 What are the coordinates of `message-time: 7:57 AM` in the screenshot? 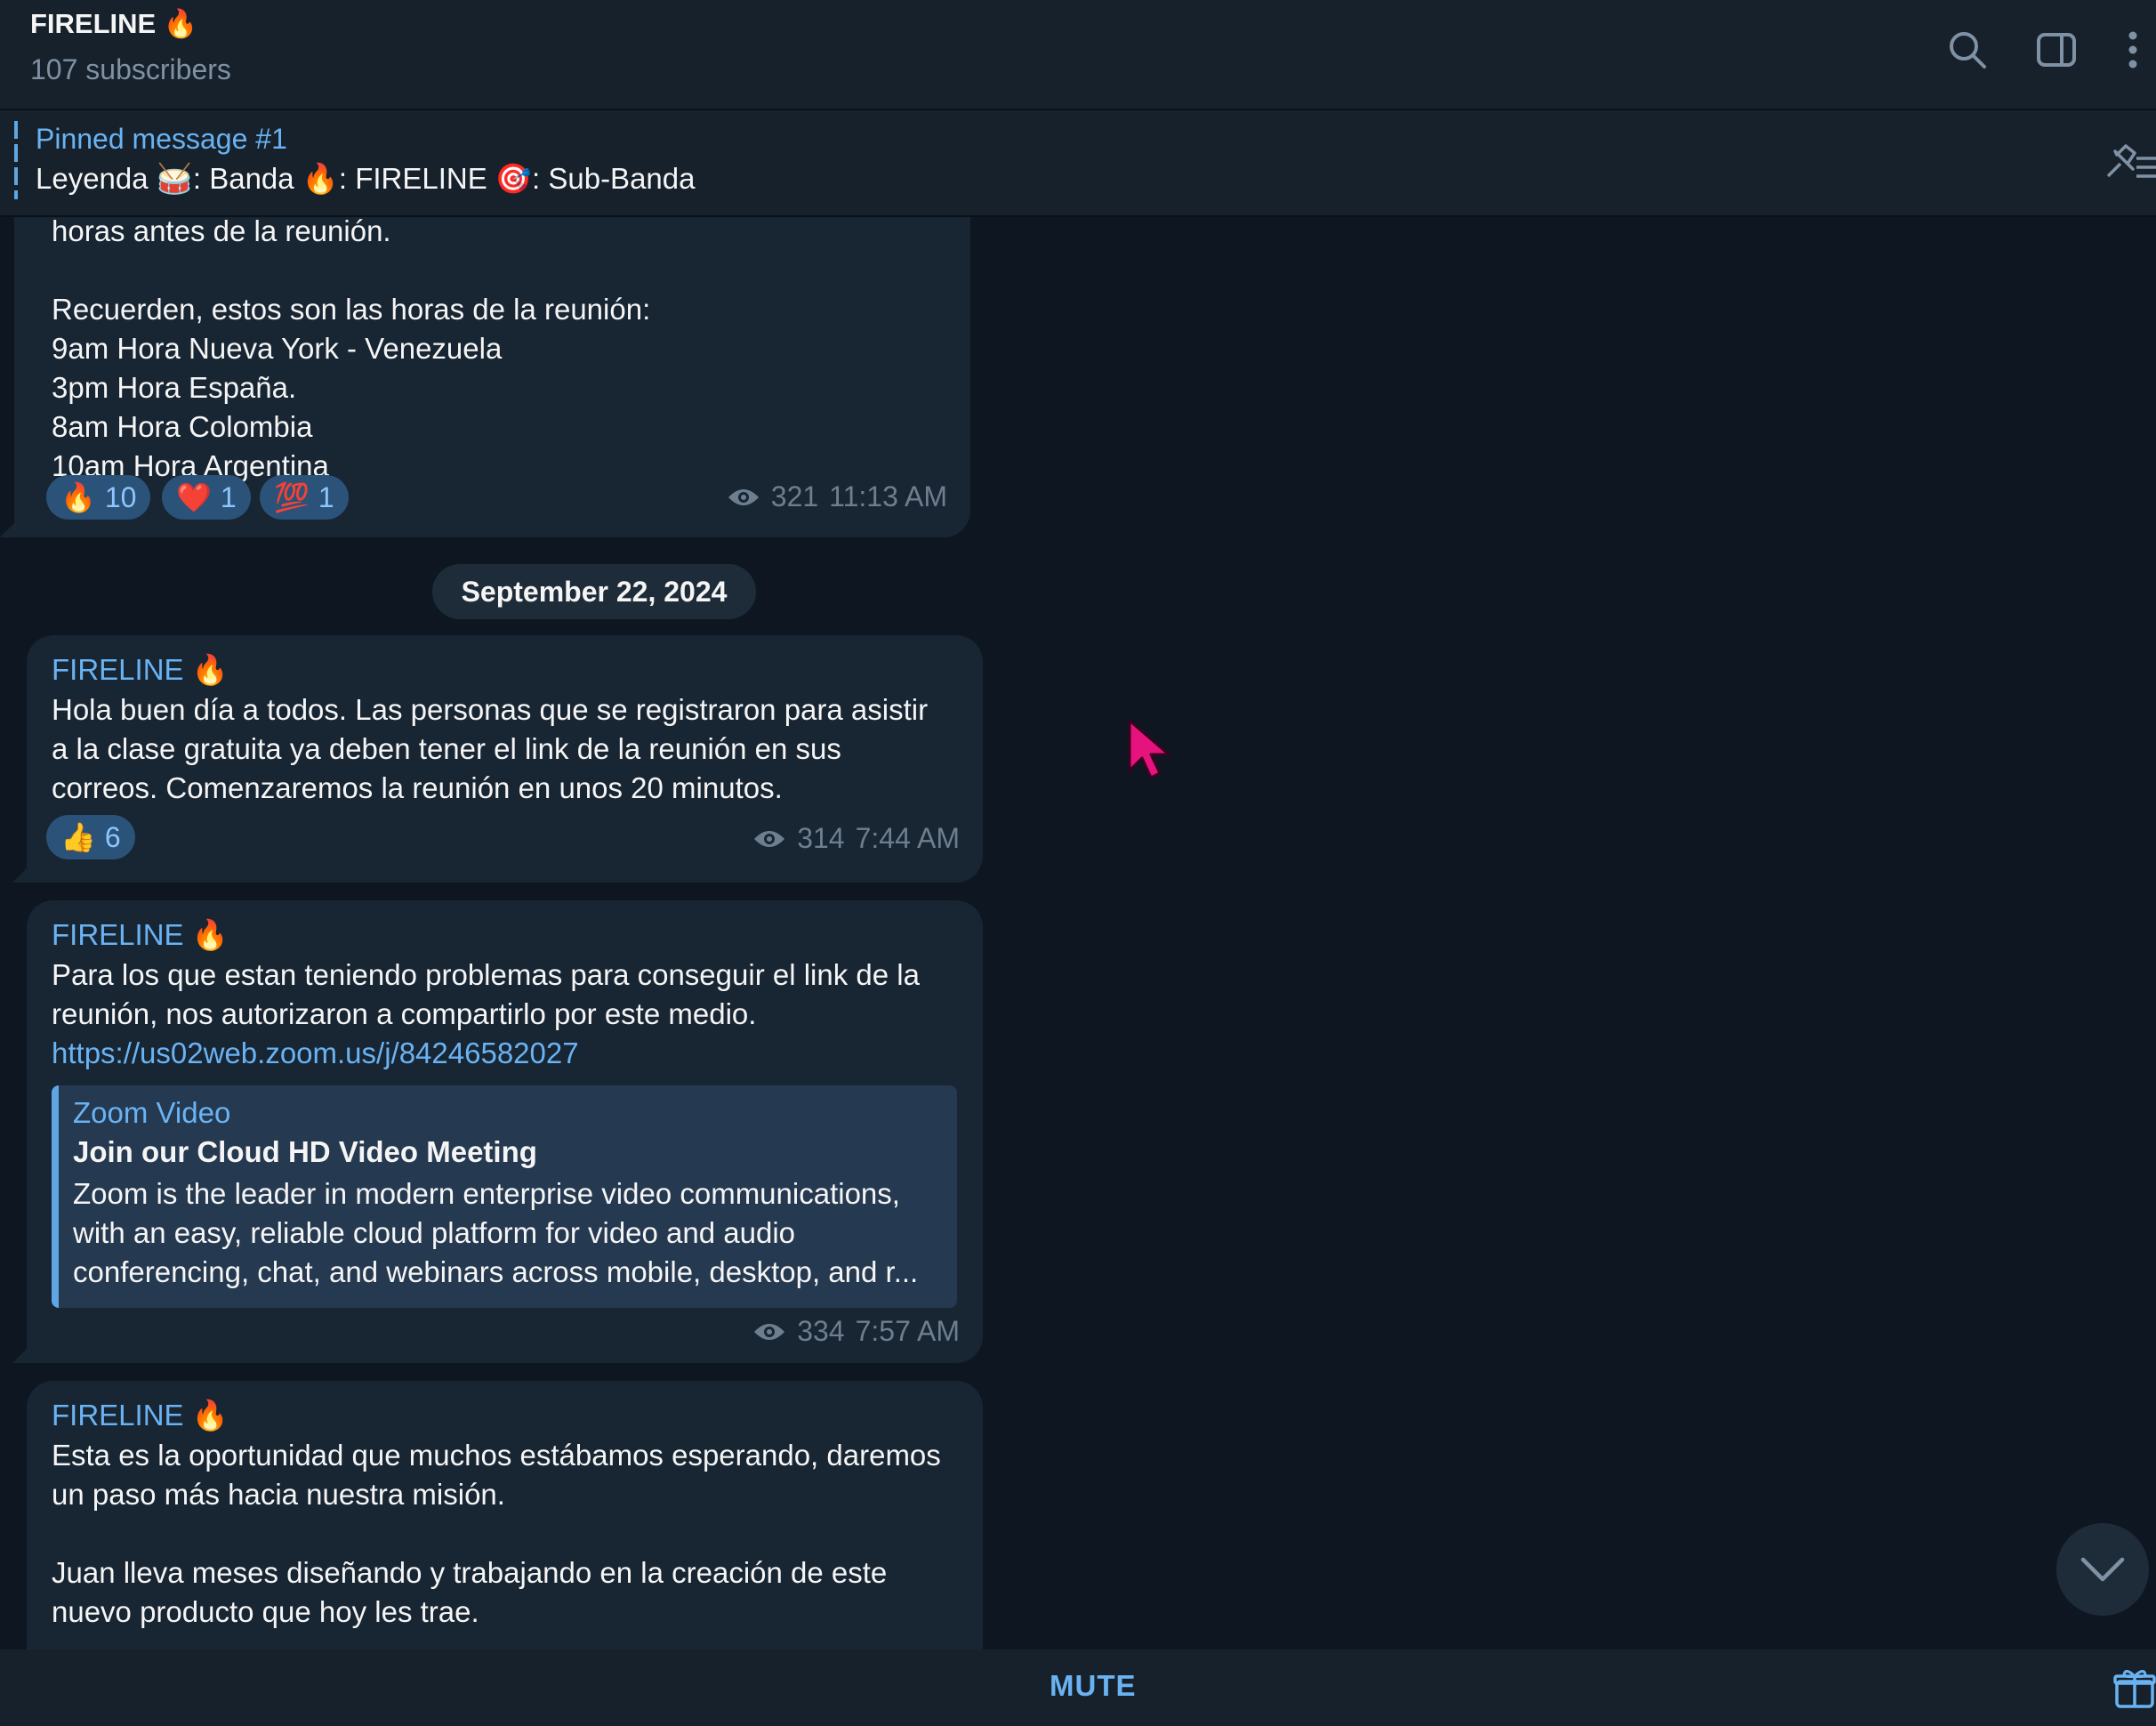 It's located at (908, 1331).